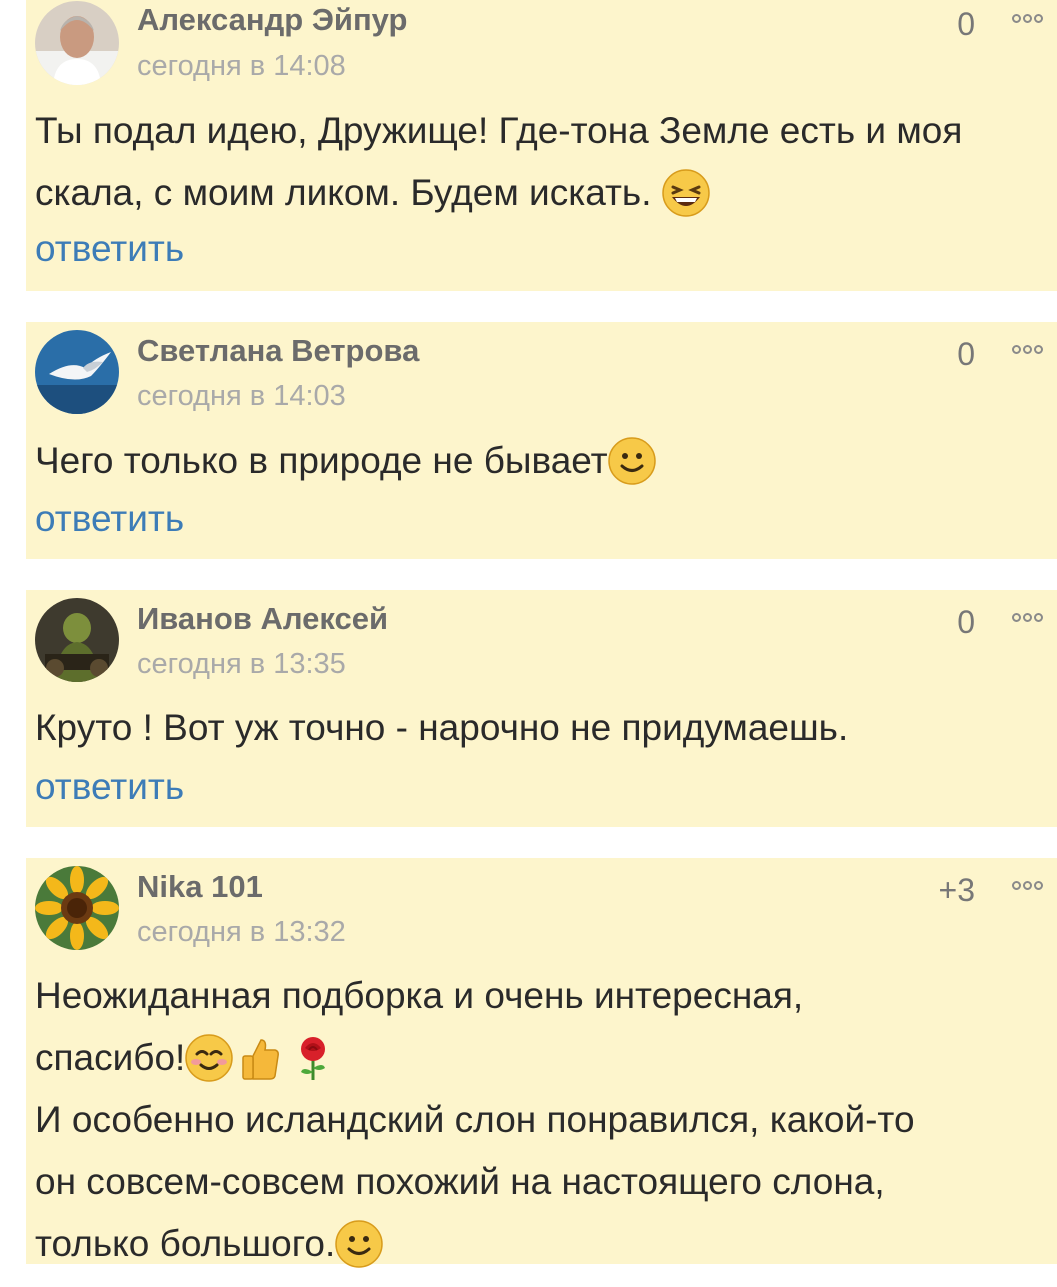 The height and width of the screenshot is (1287, 1057). Describe the element at coordinates (261, 1058) in the screenshot. I see `thumbs-up-icon` at that location.